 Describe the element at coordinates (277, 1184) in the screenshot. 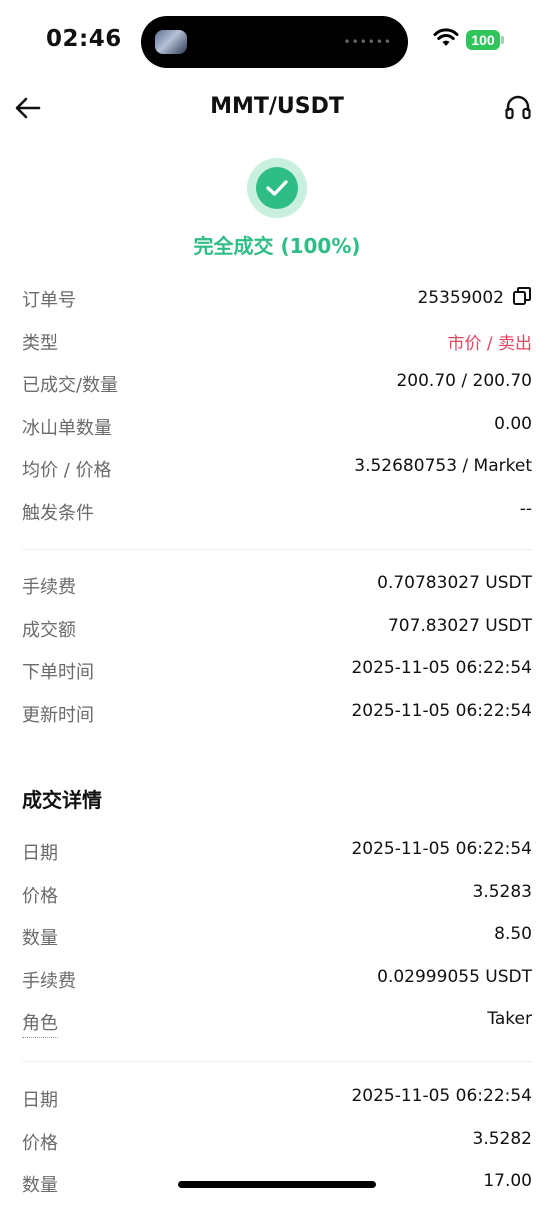

I see `home-indicator` at that location.